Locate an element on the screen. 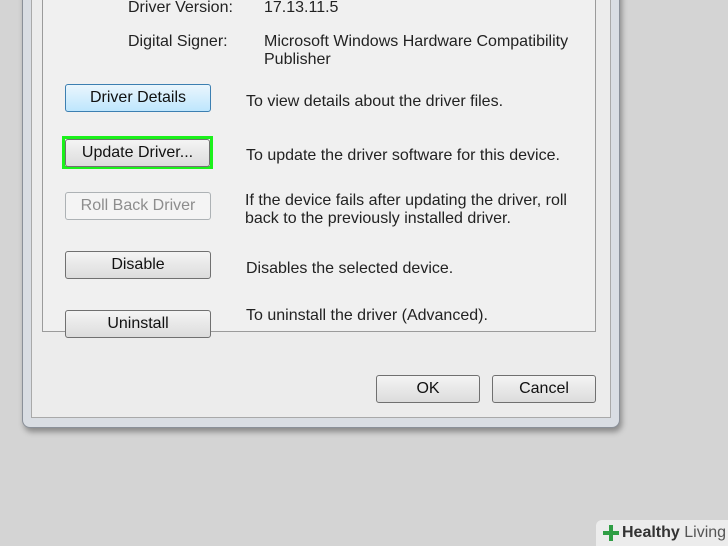  digital-signer-value-line2: Publisher is located at coordinates (297, 59).